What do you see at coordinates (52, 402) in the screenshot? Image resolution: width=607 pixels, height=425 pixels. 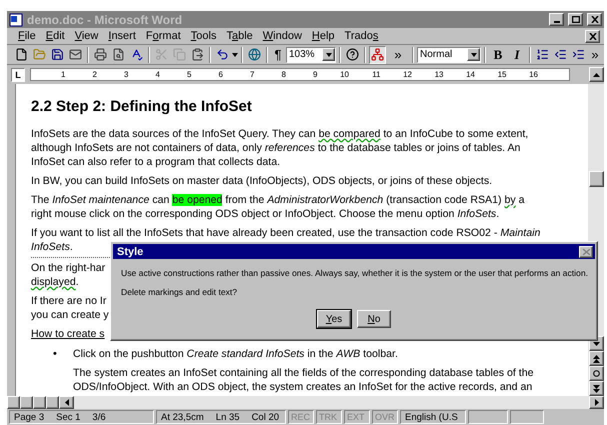 I see `outline-view-button` at bounding box center [52, 402].